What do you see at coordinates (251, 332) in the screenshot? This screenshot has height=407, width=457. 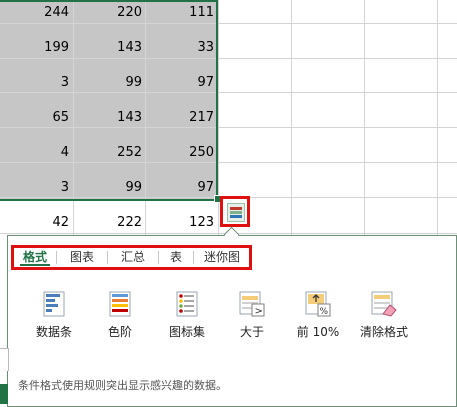 I see `option-label: 大于` at bounding box center [251, 332].